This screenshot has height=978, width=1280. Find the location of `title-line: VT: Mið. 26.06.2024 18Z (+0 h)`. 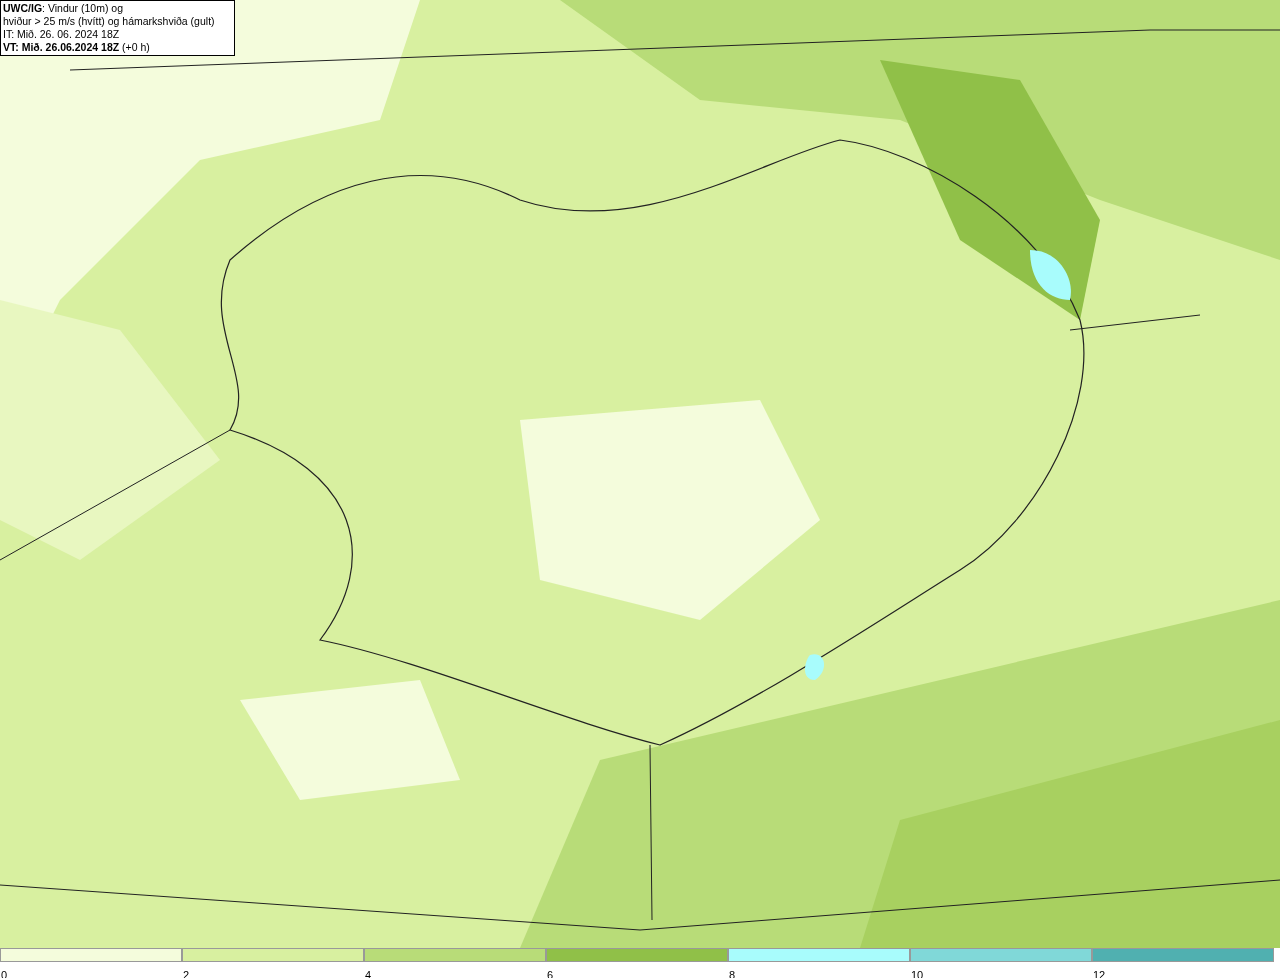

title-line: VT: Mið. 26.06.2024 18Z (+0 h) is located at coordinates (77, 47).